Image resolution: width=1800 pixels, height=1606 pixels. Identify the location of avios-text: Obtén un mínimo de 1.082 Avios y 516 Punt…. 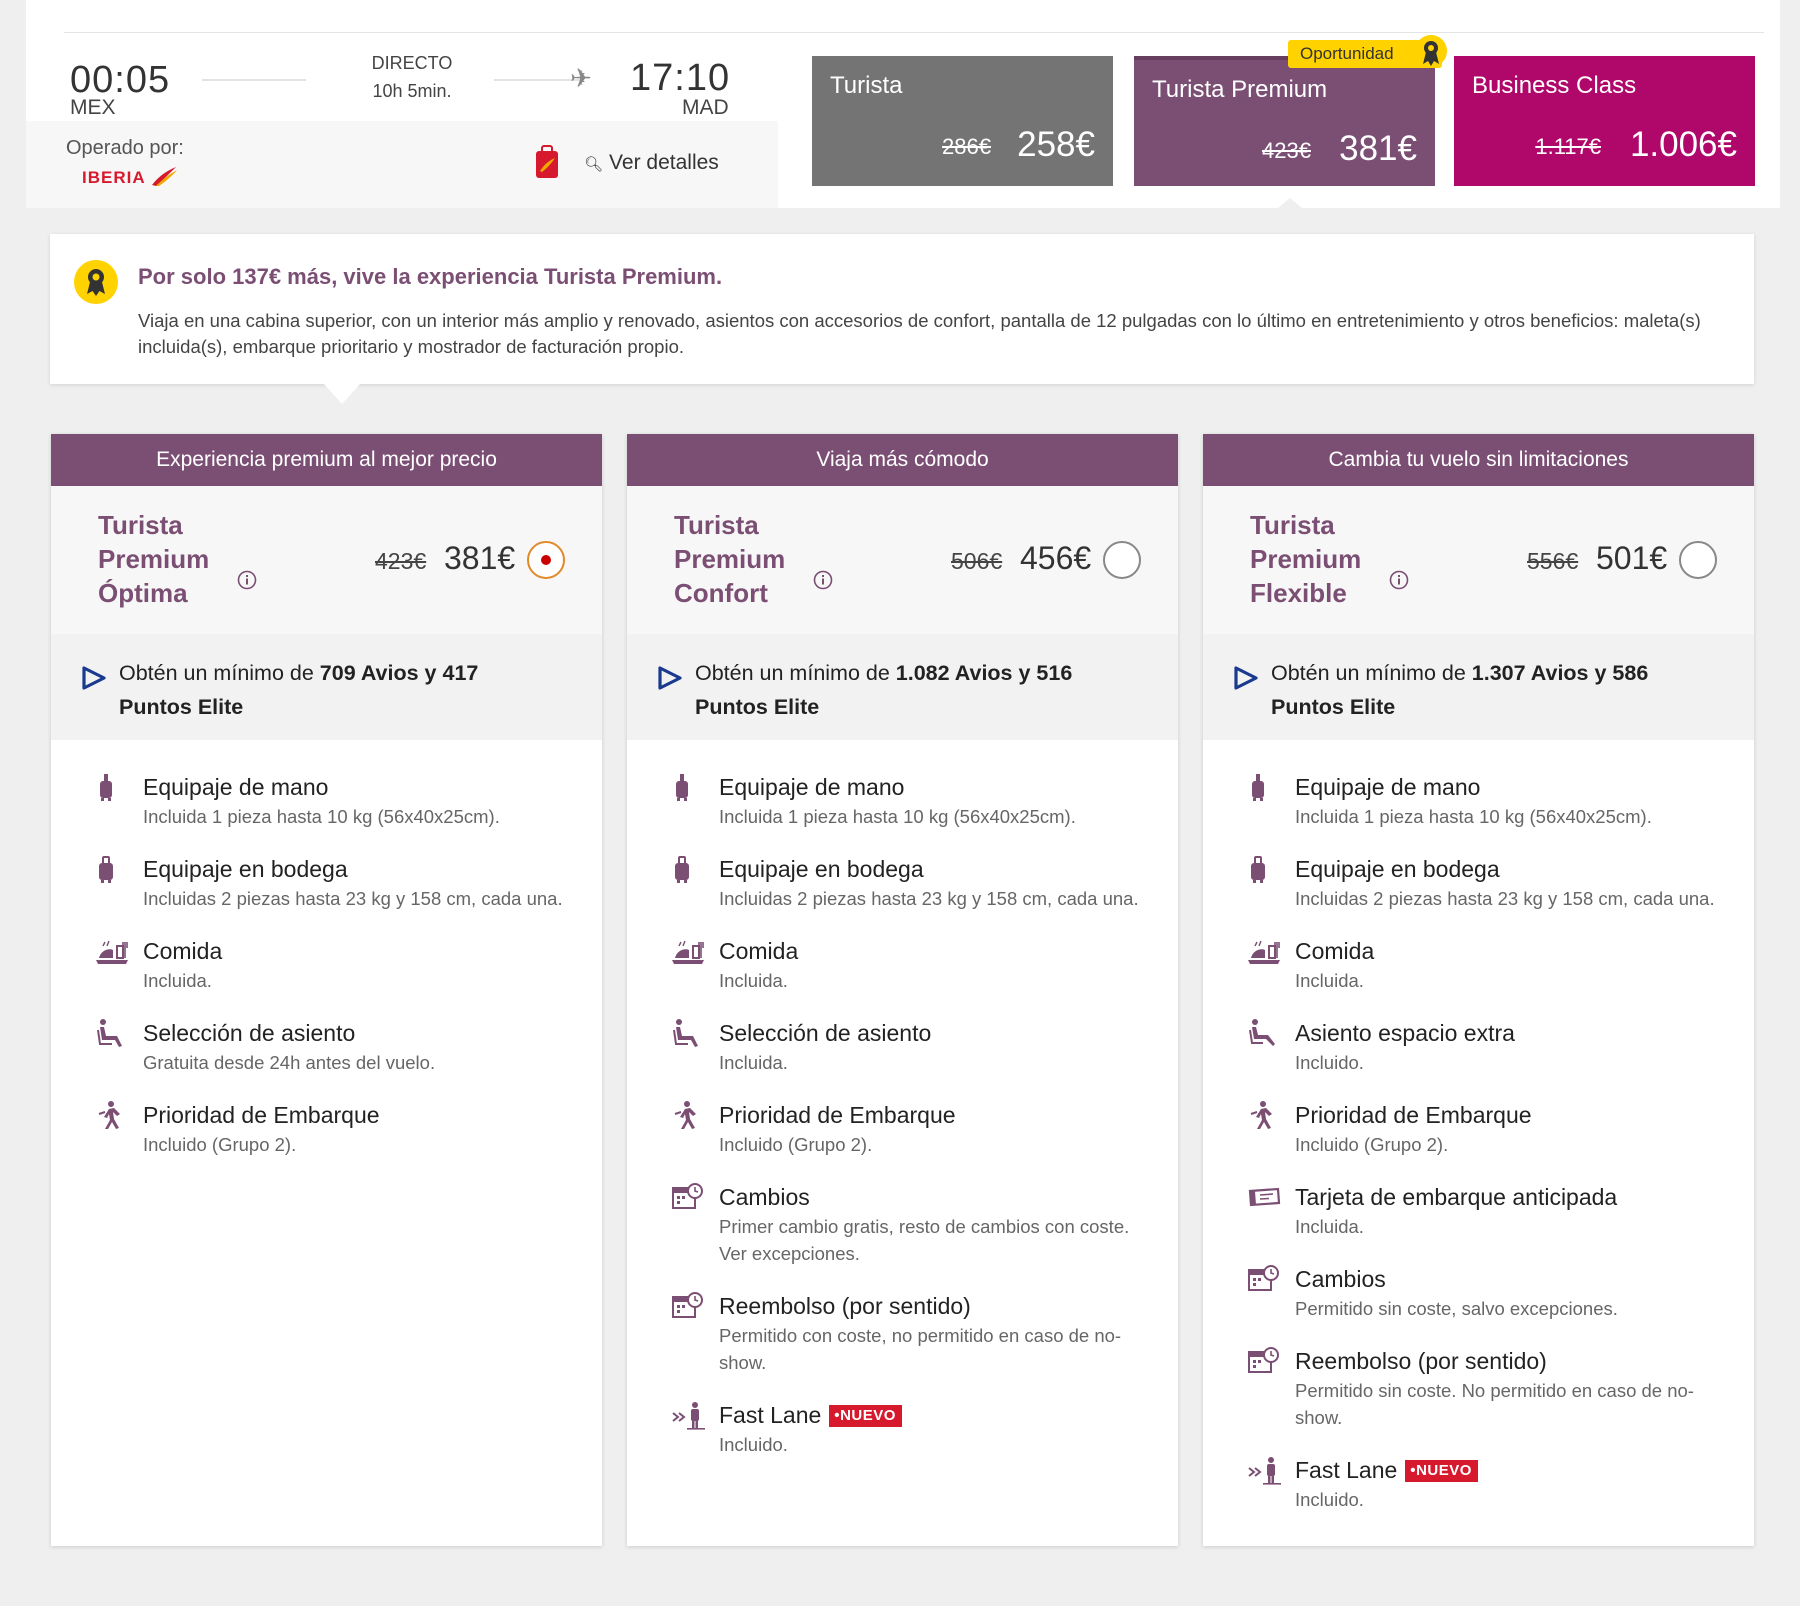
(915, 690).